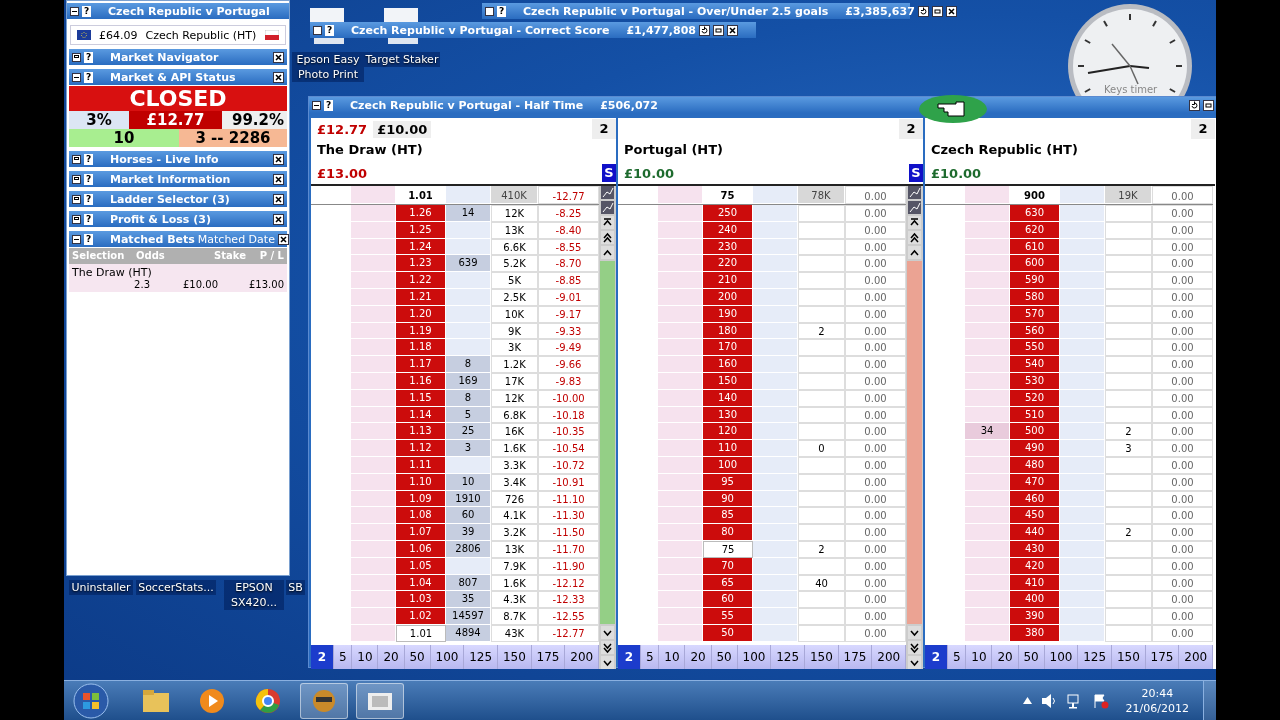 Image resolution: width=1280 pixels, height=720 pixels. What do you see at coordinates (178, 159) in the screenshot?
I see `section-header: ? Horses - Live Info` at bounding box center [178, 159].